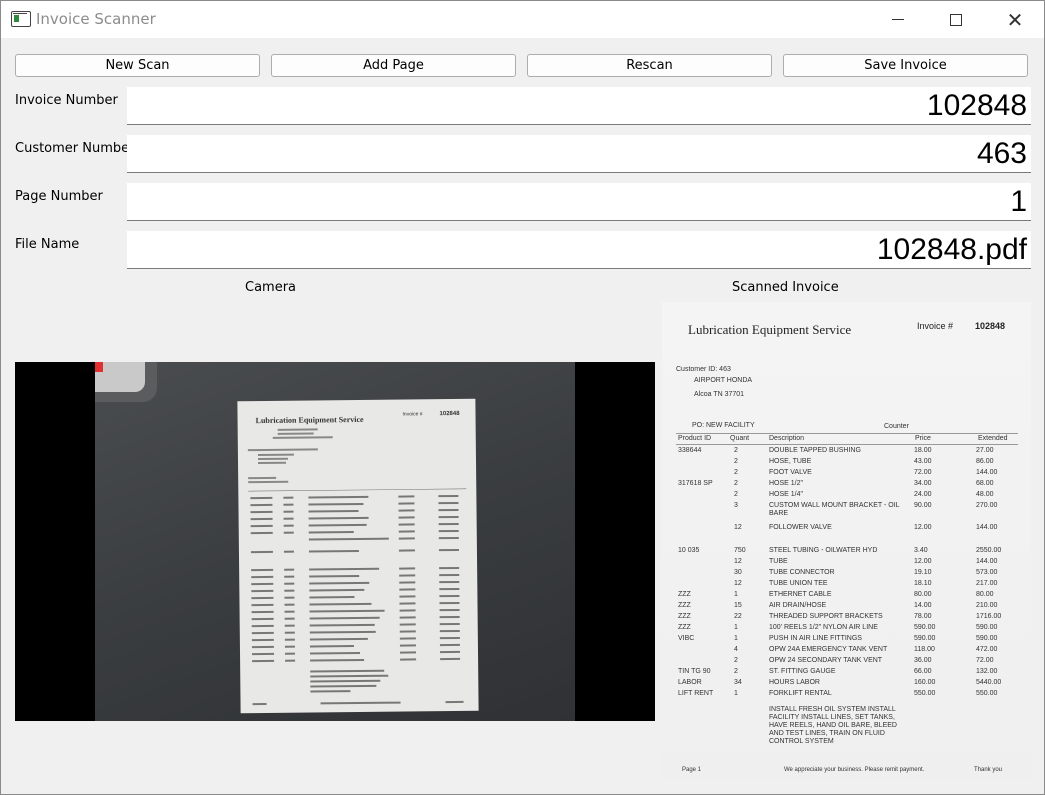 The width and height of the screenshot is (1045, 795). What do you see at coordinates (985, 461) in the screenshot?
I see `invoice-row-cell: 86.00` at bounding box center [985, 461].